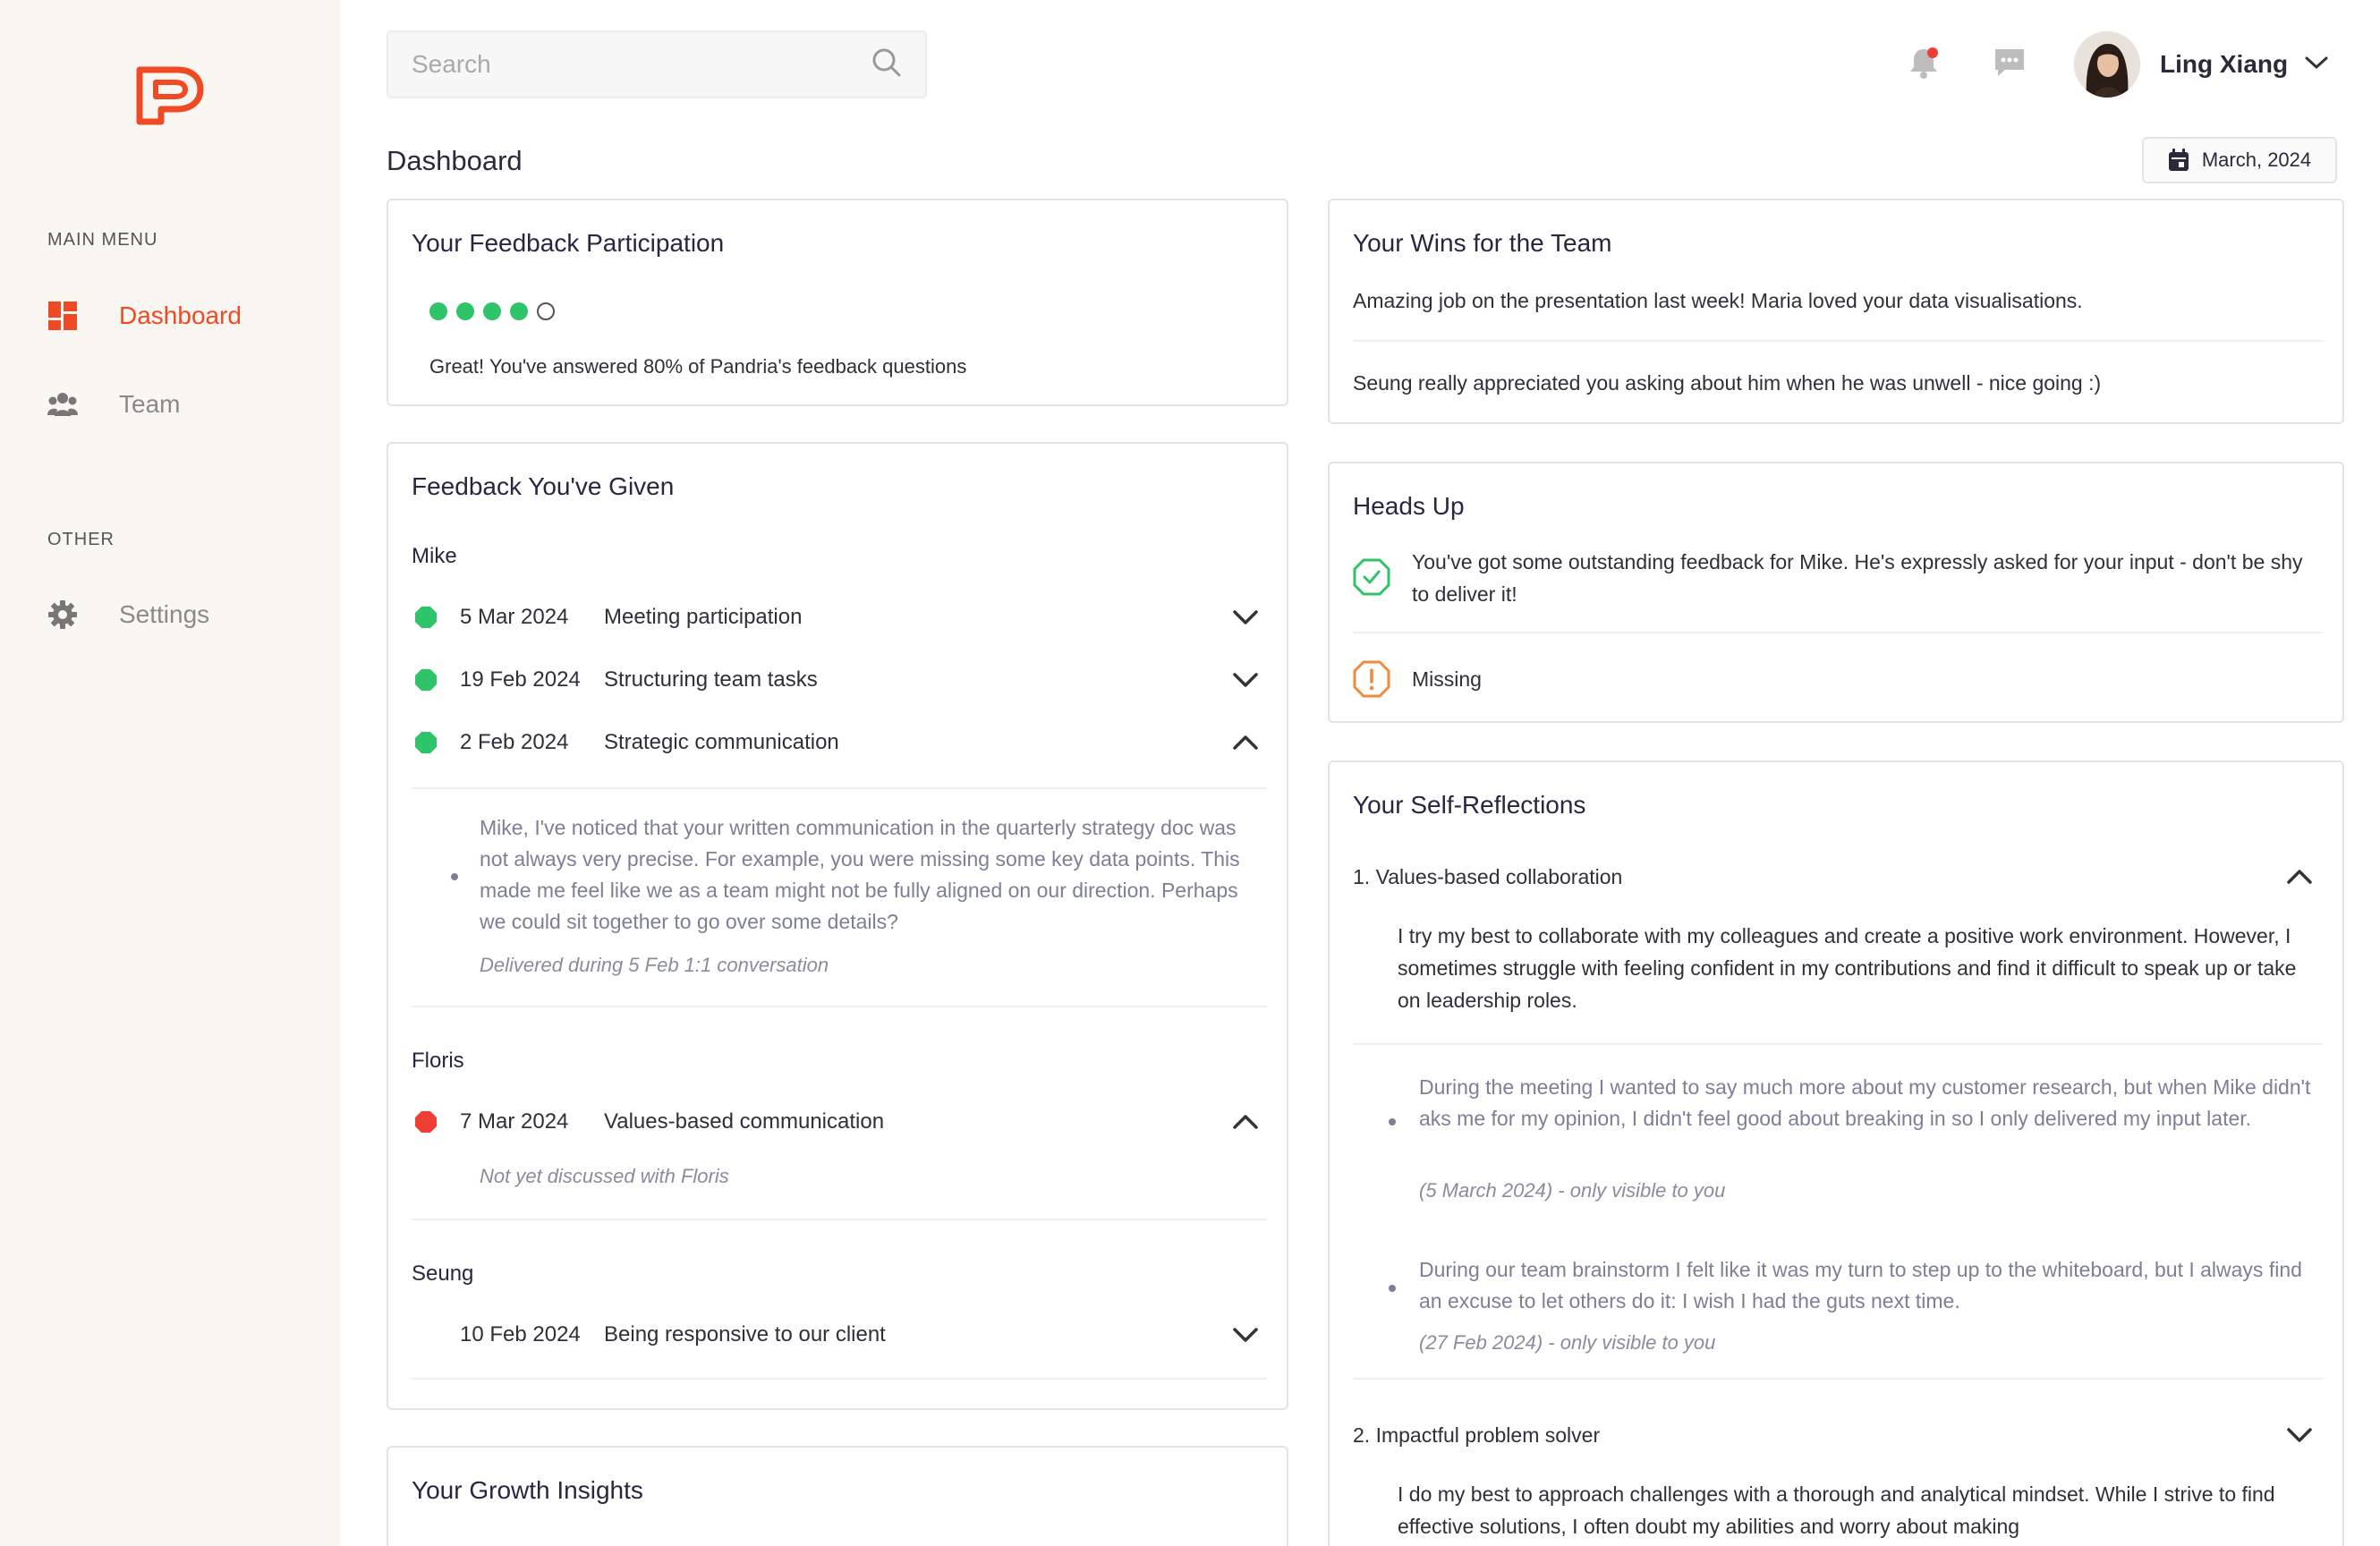  I want to click on check-badge-icon, so click(1372, 577).